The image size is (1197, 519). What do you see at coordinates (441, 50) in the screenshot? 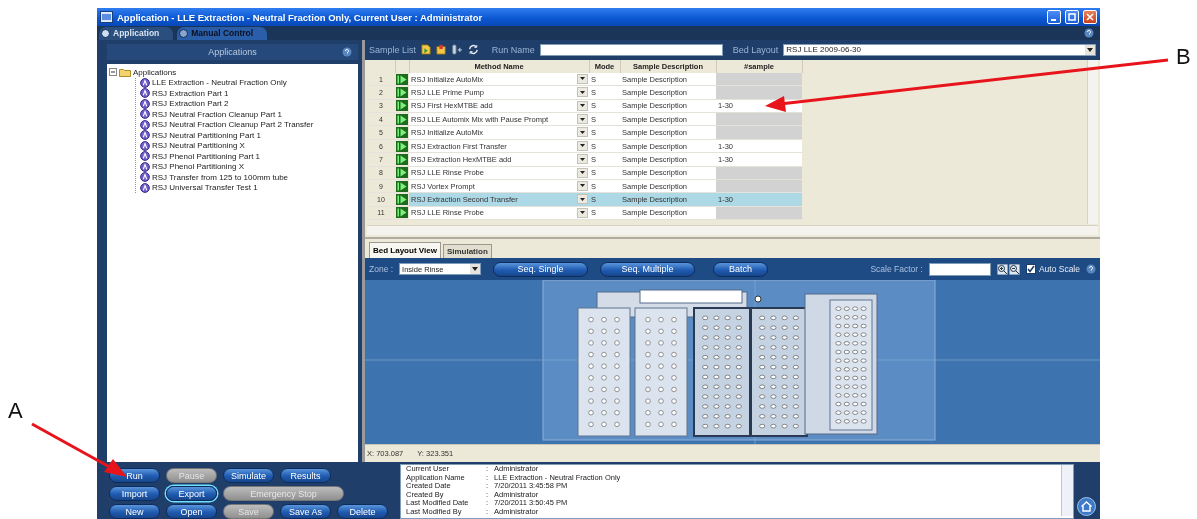
I see `open-file-icon` at bounding box center [441, 50].